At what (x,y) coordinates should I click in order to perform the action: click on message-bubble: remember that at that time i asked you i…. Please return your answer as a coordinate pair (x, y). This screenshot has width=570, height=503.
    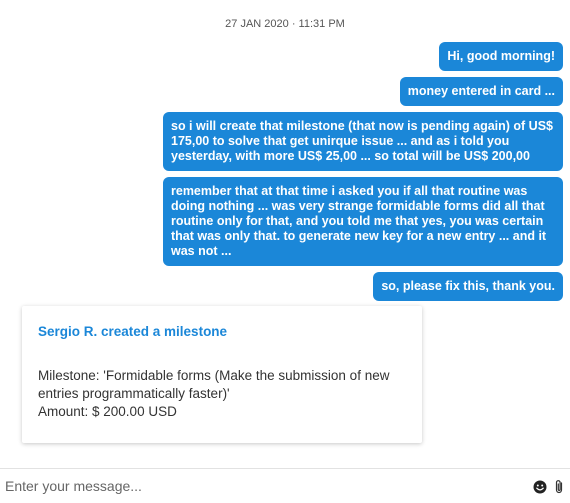
    Looking at the image, I should click on (363, 221).